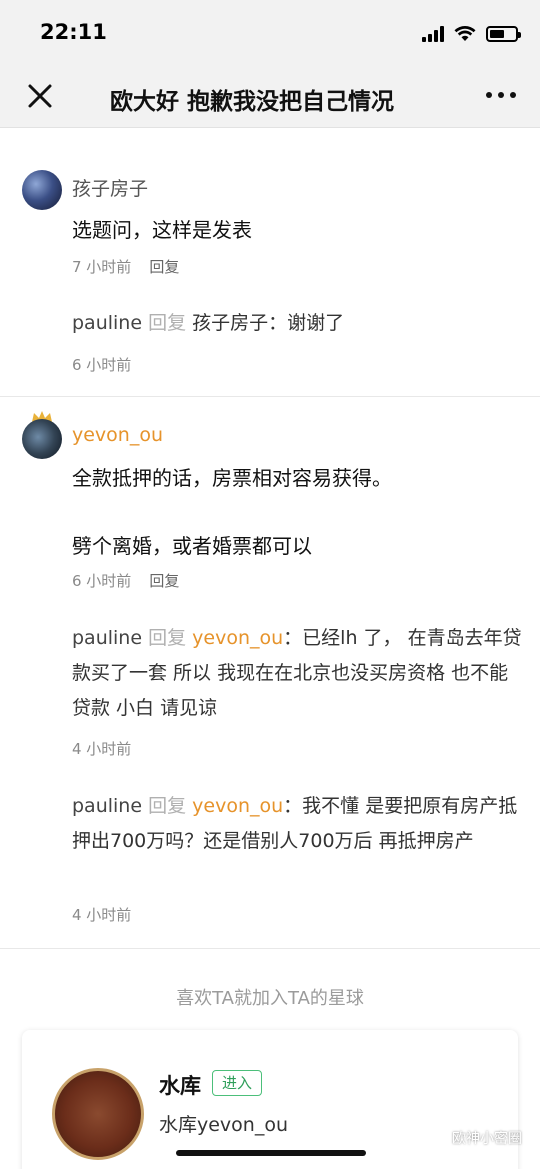  What do you see at coordinates (110, 187) in the screenshot?
I see `comment-username: 孩子房子` at bounding box center [110, 187].